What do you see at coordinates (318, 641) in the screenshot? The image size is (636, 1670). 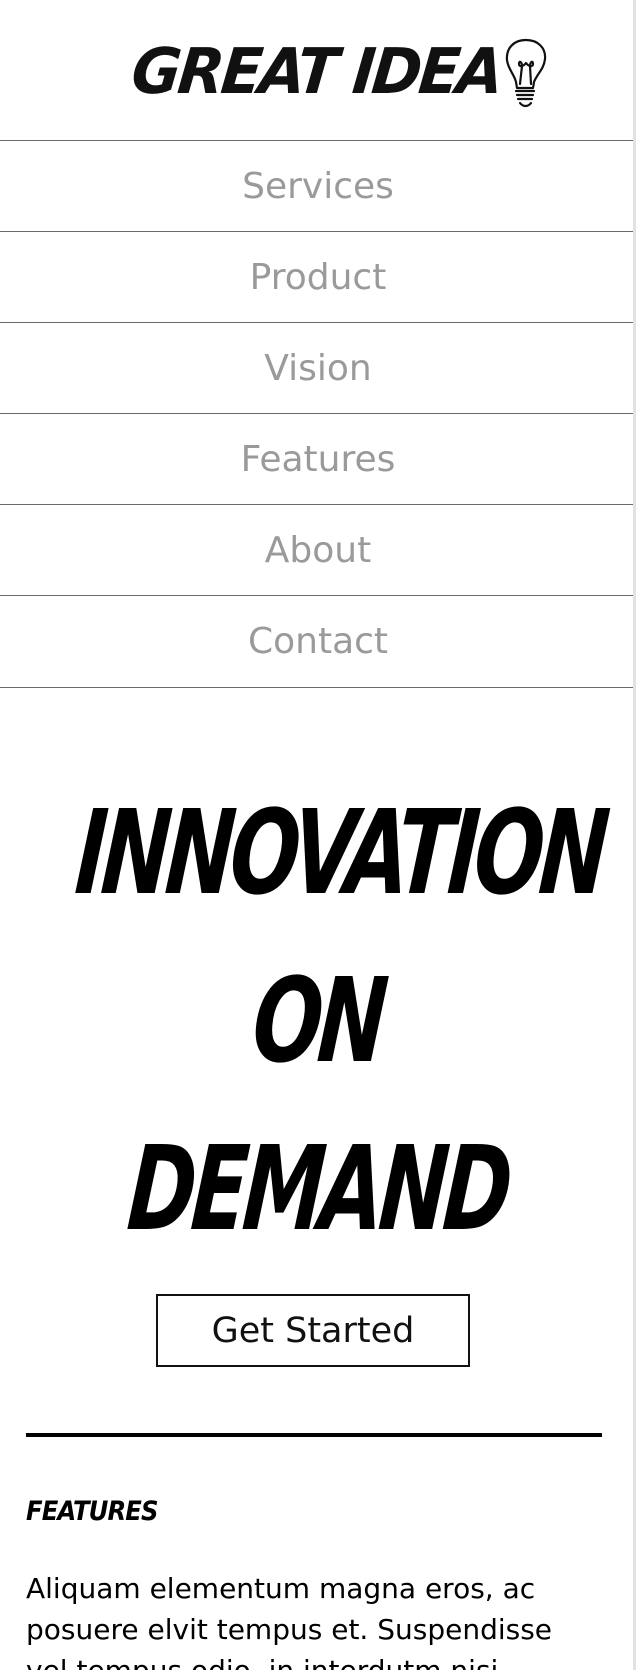 I see `nav-item-contact: Contact` at bounding box center [318, 641].